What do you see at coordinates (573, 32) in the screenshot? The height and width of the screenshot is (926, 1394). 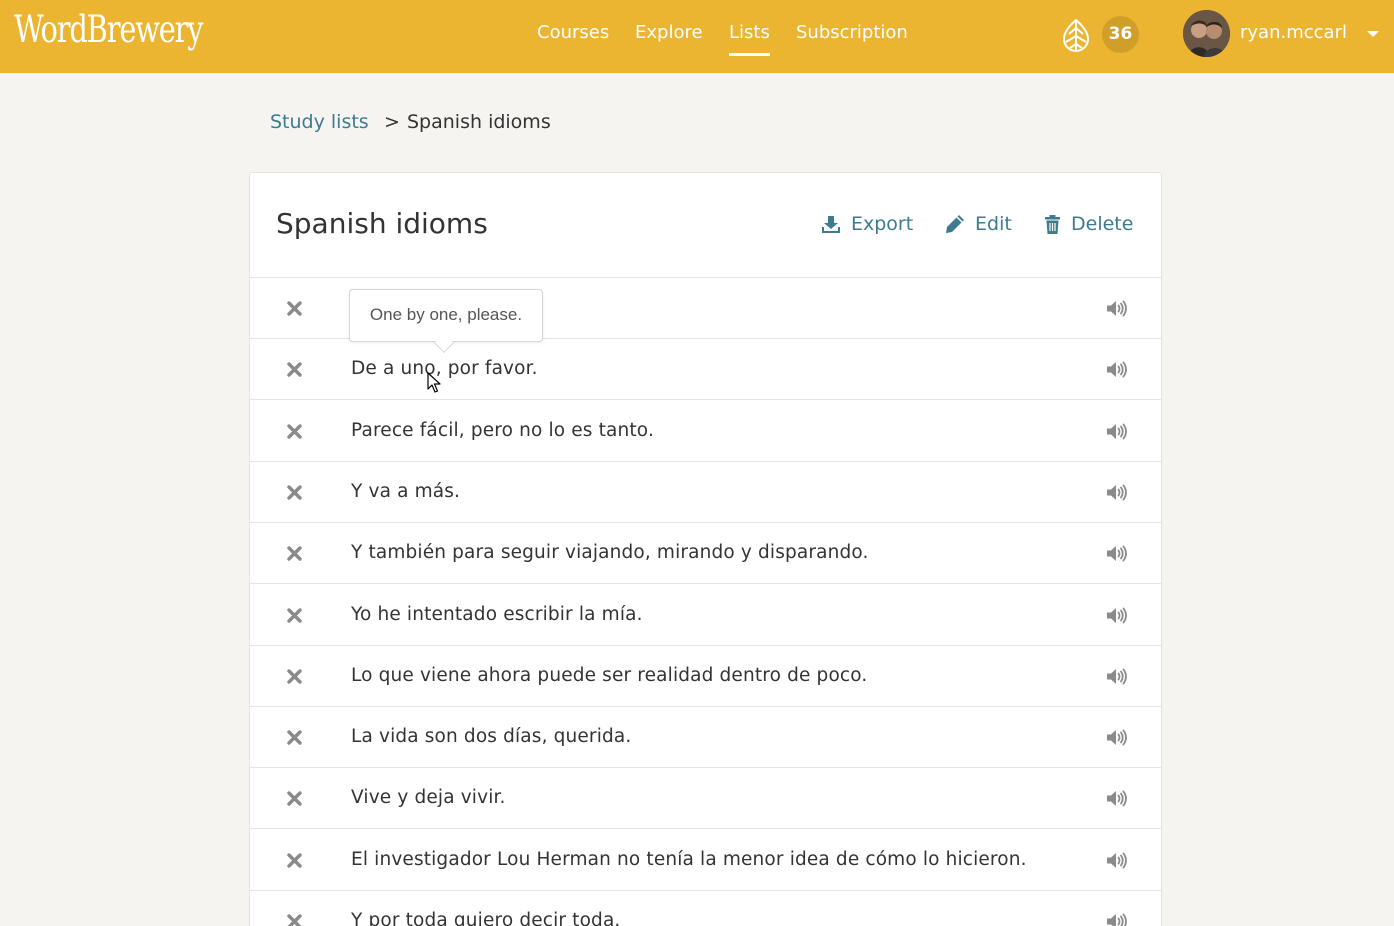 I see `nav-courses: Courses` at bounding box center [573, 32].